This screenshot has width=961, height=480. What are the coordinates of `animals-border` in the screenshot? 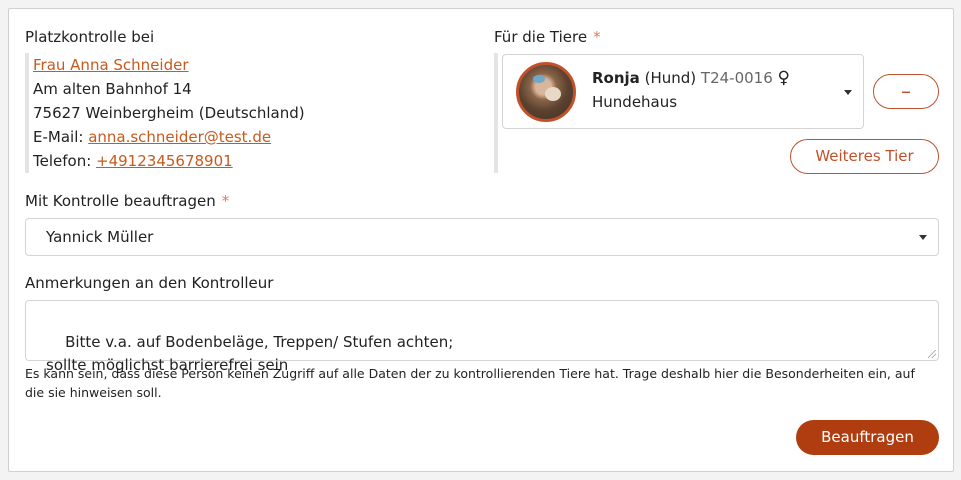 It's located at (496, 113).